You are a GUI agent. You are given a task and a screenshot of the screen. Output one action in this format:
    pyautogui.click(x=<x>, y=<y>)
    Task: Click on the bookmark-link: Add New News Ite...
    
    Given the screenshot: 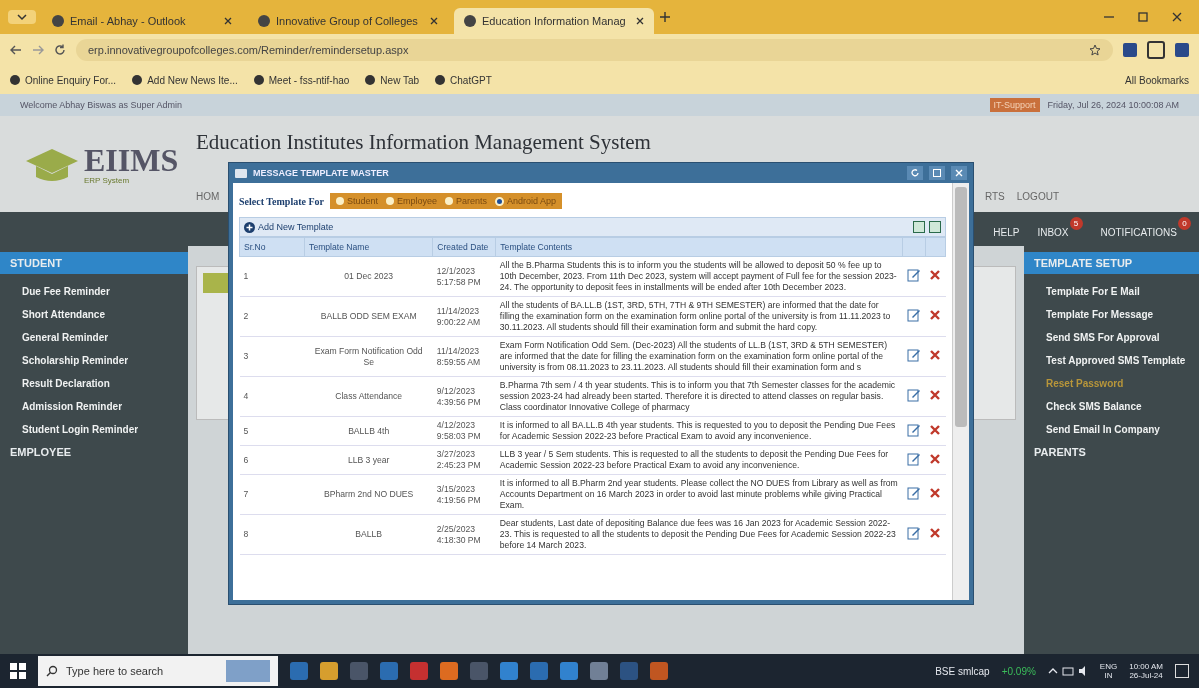 What is the action you would take?
    pyautogui.click(x=185, y=80)
    